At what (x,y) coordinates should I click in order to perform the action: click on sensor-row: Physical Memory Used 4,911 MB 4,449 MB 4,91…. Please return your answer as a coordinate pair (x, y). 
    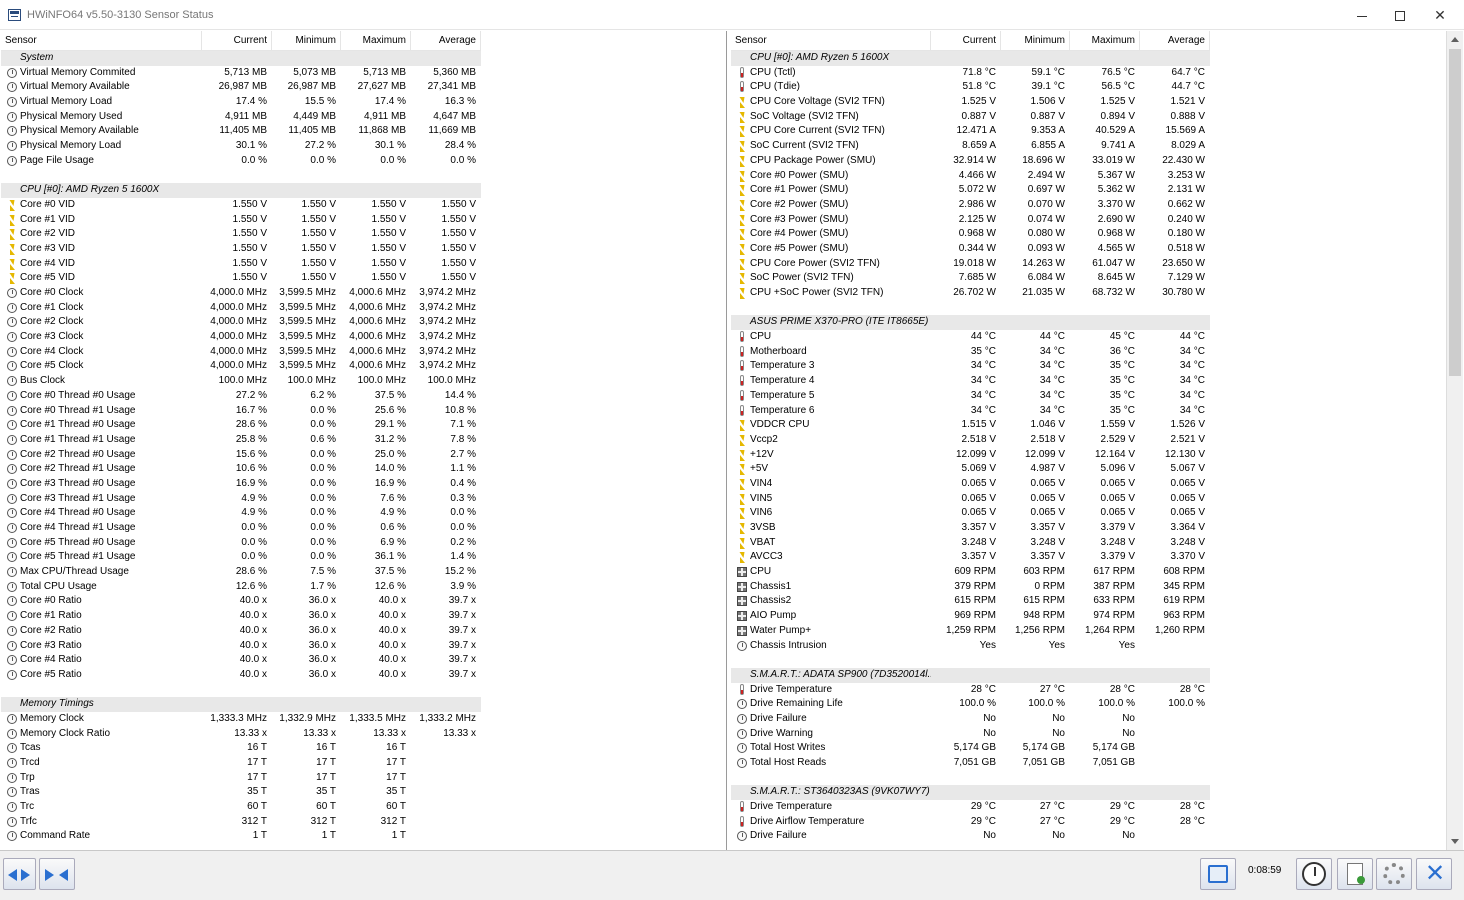
    Looking at the image, I should click on (241, 117).